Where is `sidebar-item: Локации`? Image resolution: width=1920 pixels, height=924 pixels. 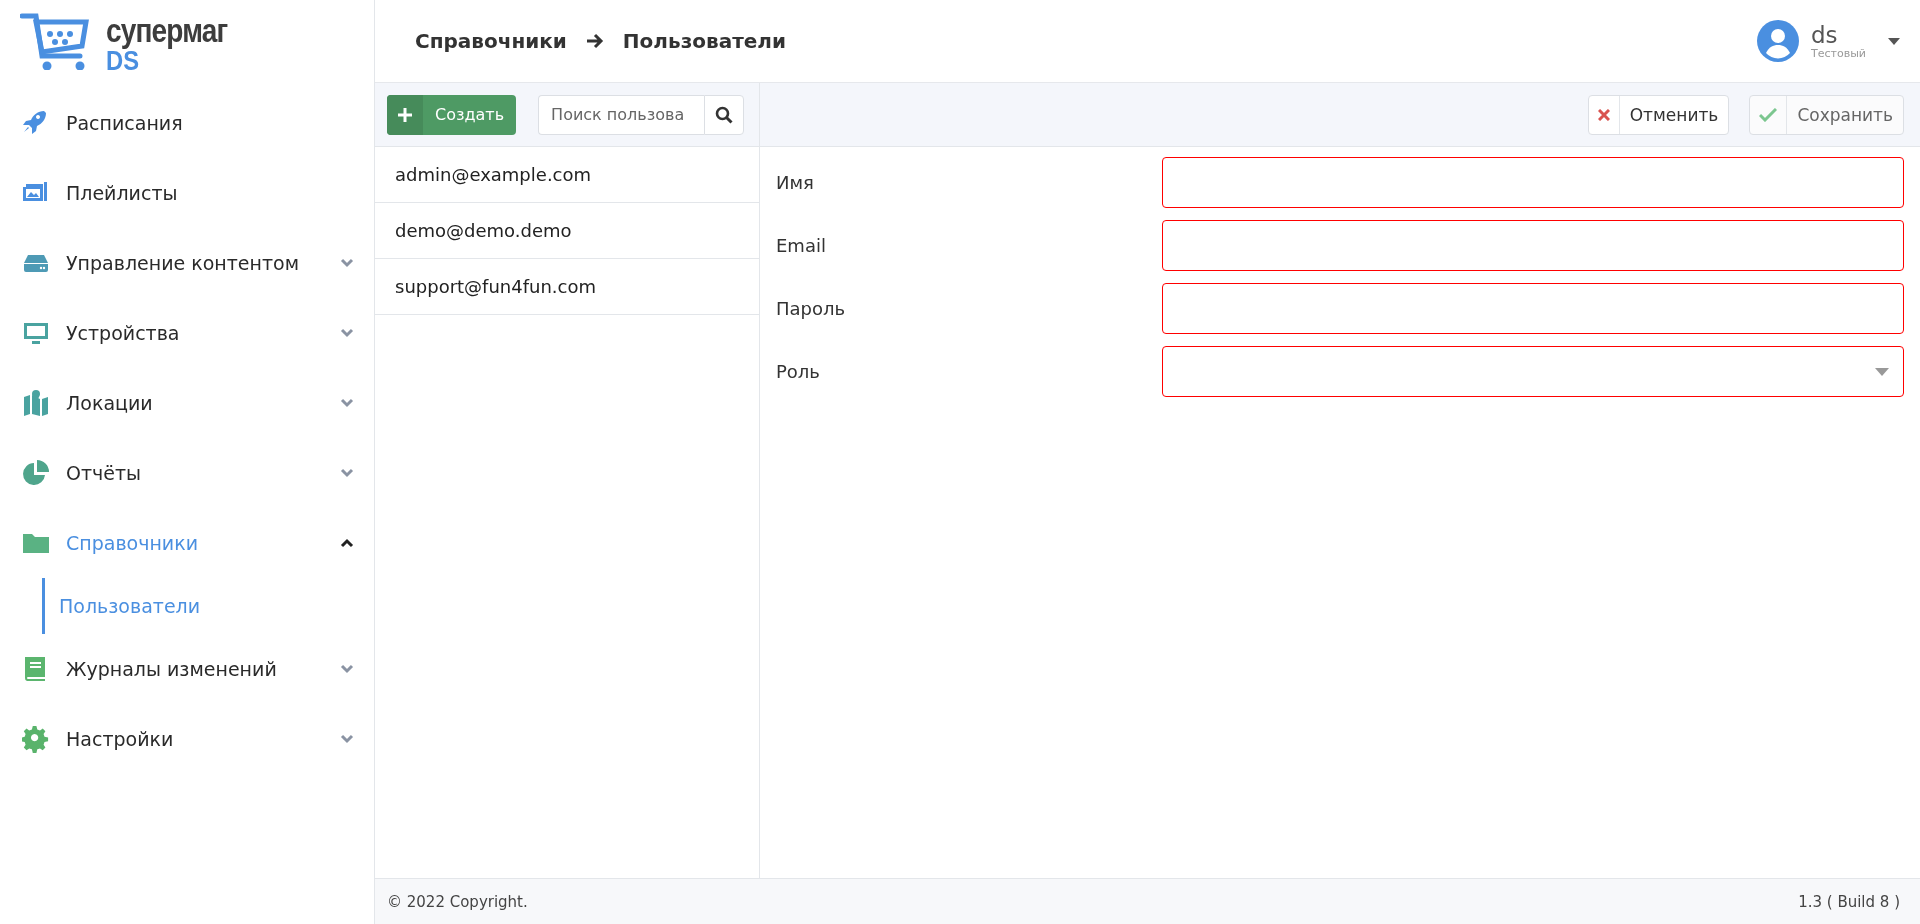 sidebar-item: Локации is located at coordinates (187, 403).